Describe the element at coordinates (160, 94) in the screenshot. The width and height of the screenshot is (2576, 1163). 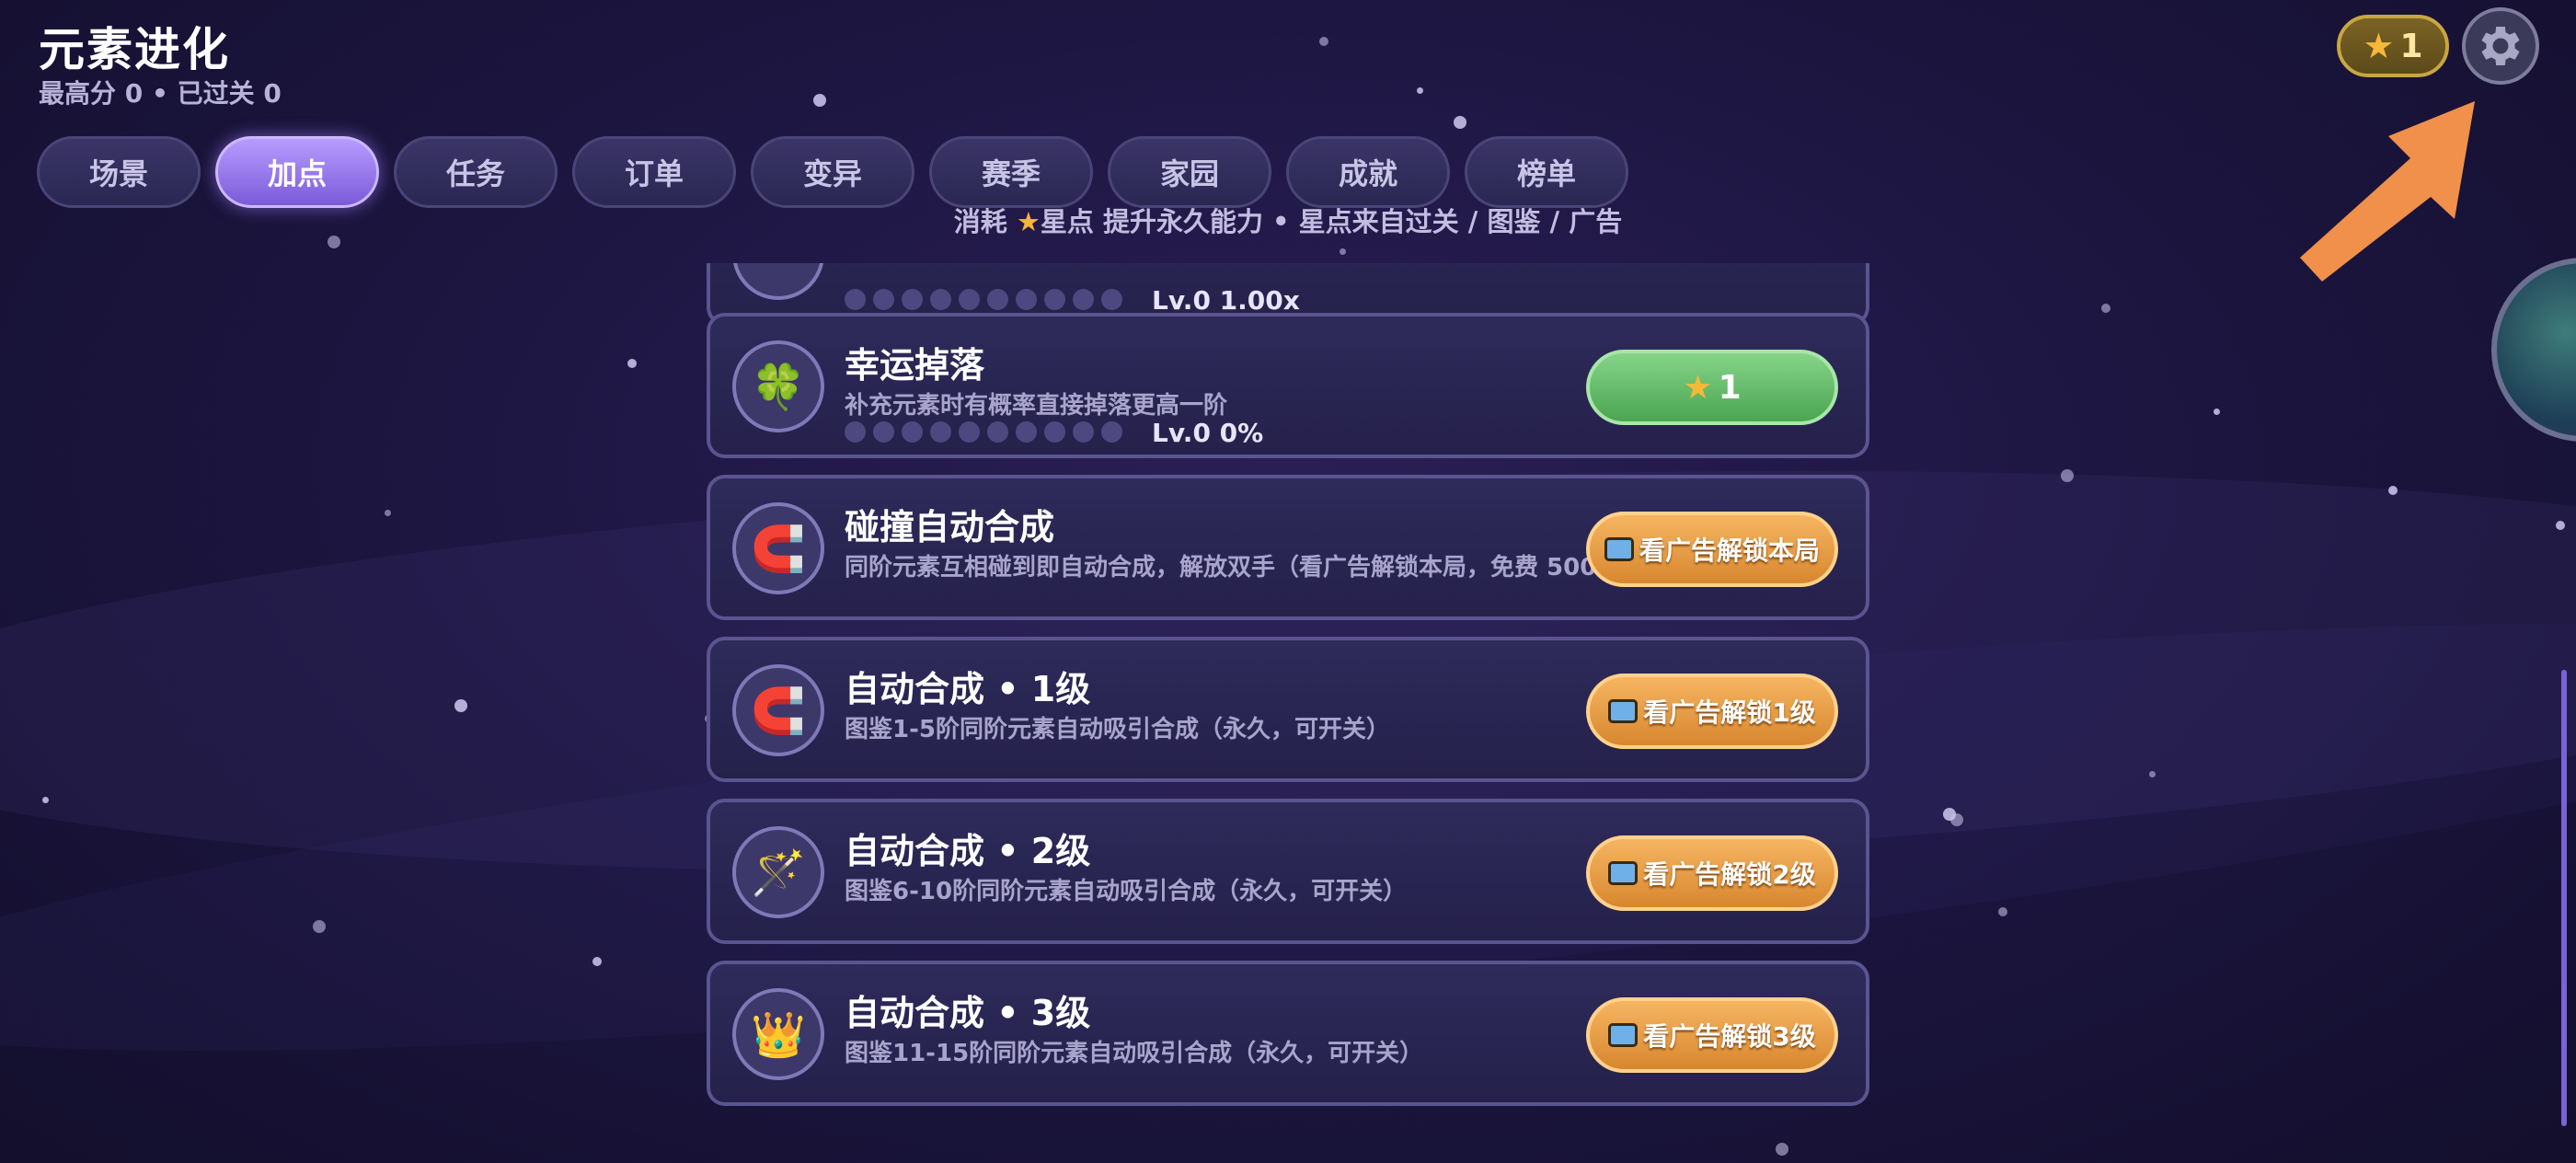
I see `score-summary: 最高分 0 • 已过关 0` at that location.